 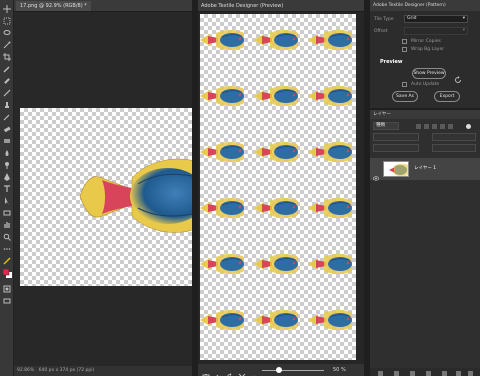 What do you see at coordinates (7, 45) in the screenshot?
I see `magic-wand-icon` at bounding box center [7, 45].